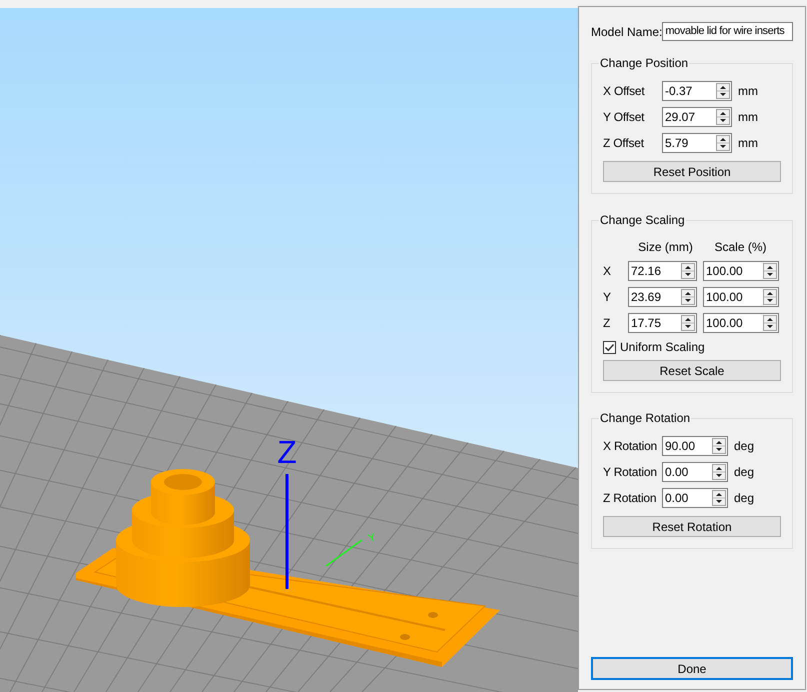  What do you see at coordinates (680, 446) in the screenshot?
I see `spin-value: 90.00` at bounding box center [680, 446].